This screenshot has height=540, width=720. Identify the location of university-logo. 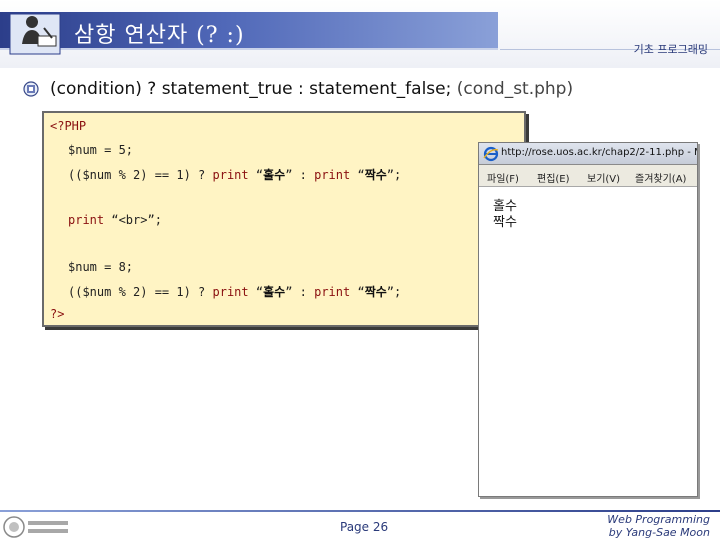
(35, 527).